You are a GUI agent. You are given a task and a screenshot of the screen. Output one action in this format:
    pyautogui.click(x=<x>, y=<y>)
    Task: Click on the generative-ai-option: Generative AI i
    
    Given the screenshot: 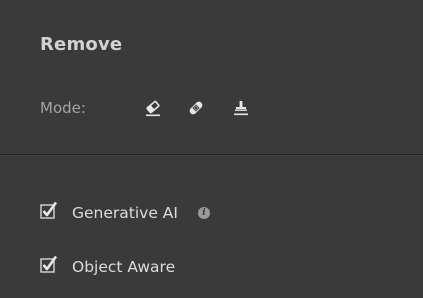 What is the action you would take?
    pyautogui.click(x=125, y=213)
    